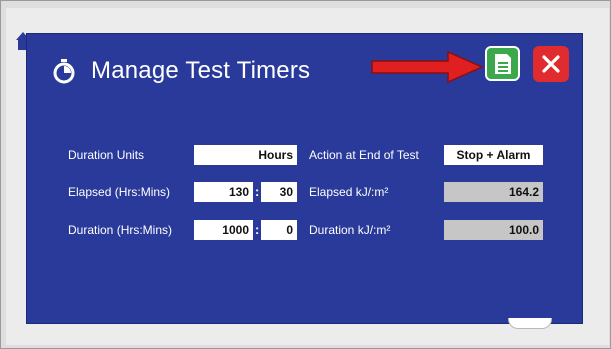 Image resolution: width=611 pixels, height=349 pixels. I want to click on duration-minutes-field: 0, so click(279, 230).